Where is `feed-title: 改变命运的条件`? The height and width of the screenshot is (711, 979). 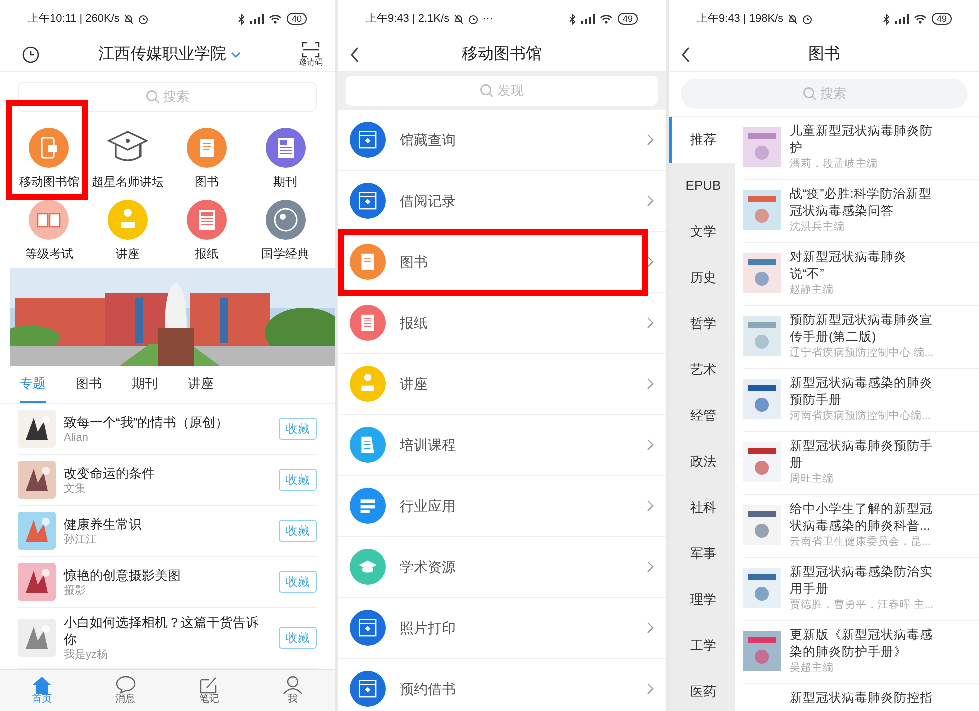
feed-title: 改变命运的条件 is located at coordinates (167, 473).